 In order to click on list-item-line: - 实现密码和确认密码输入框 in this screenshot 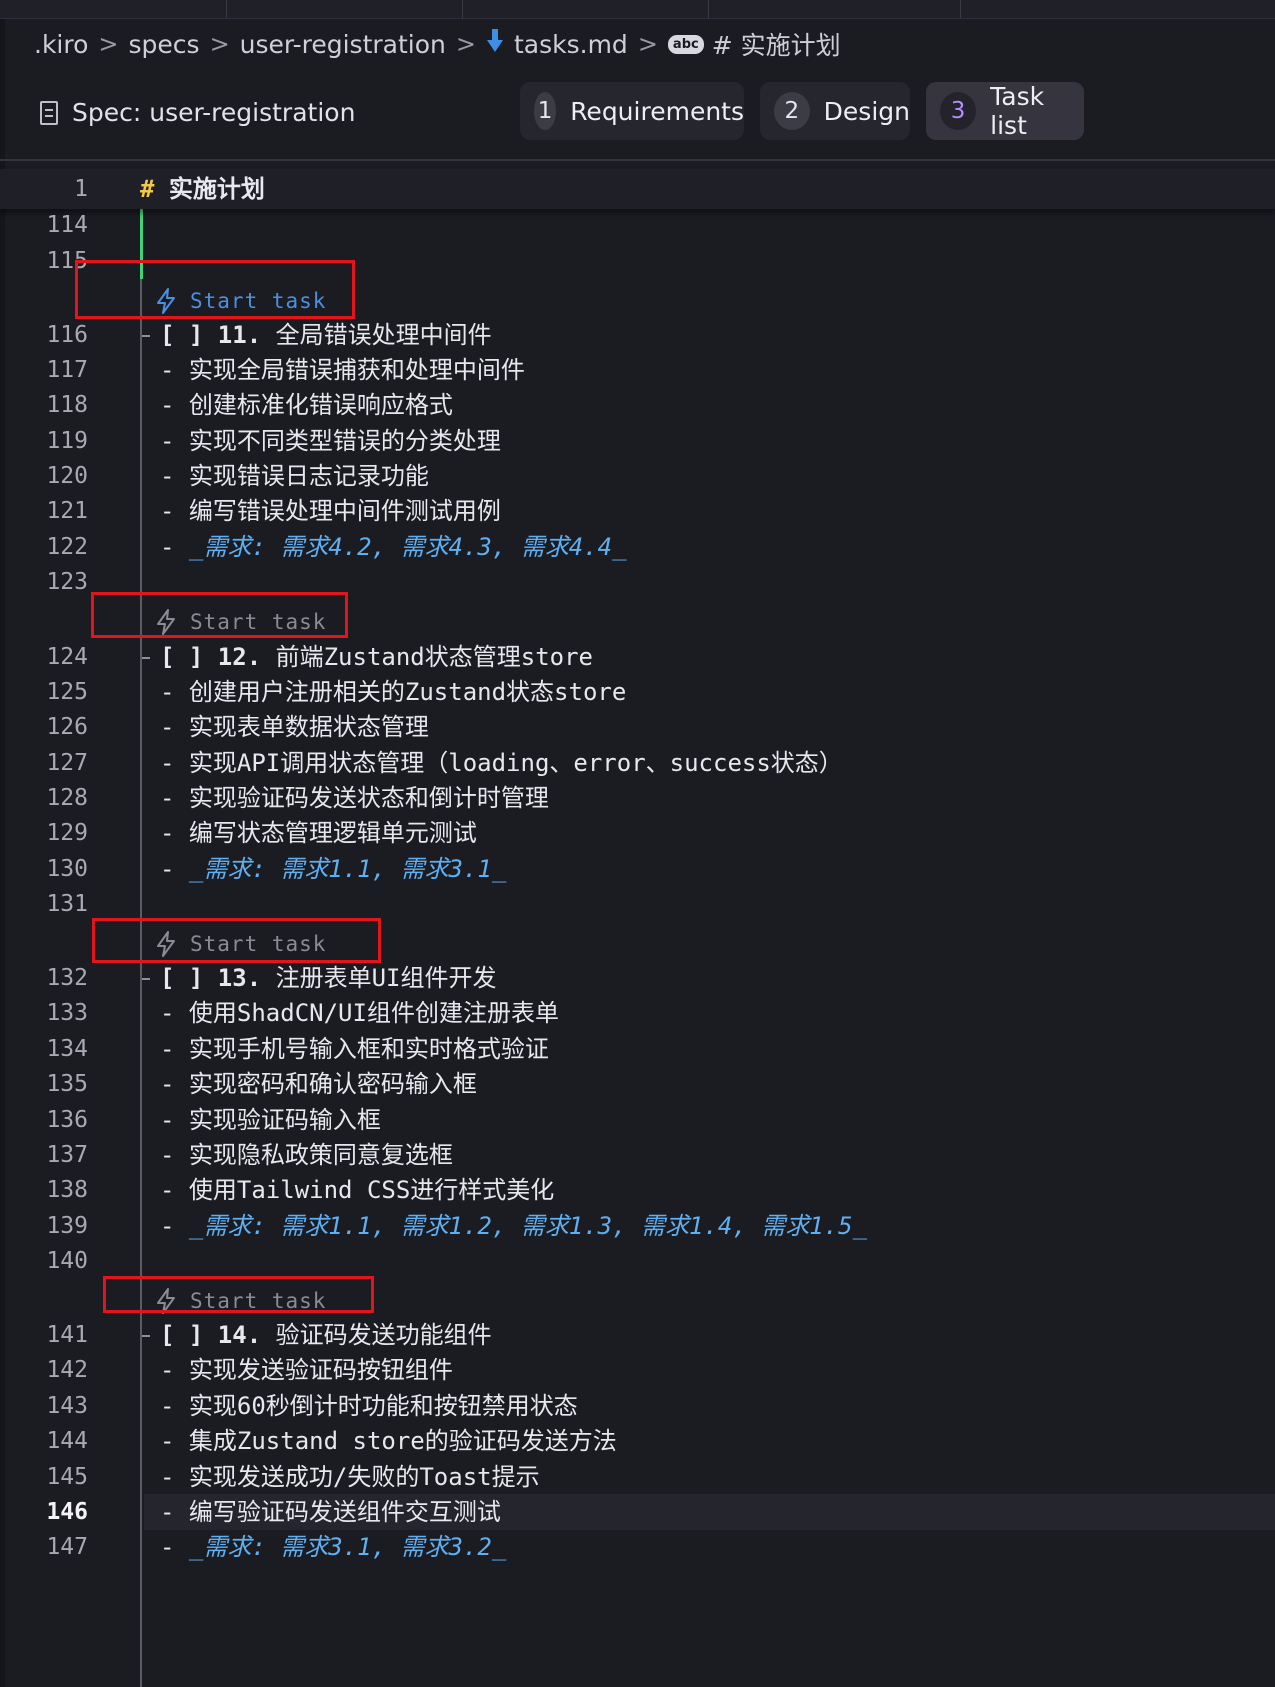, I will do `click(318, 1084)`.